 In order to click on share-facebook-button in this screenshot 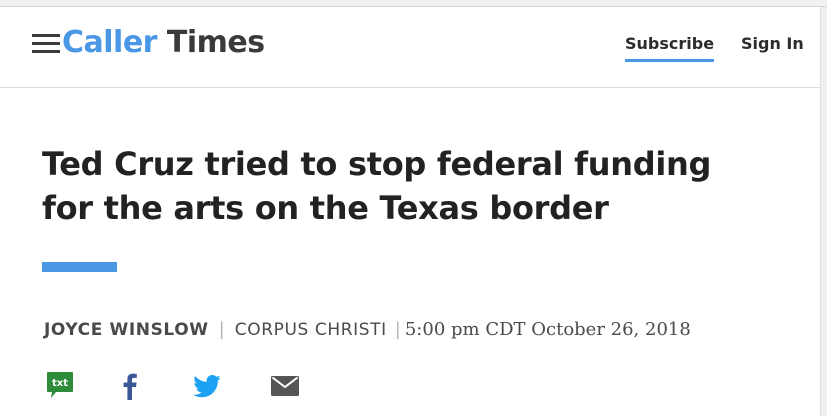, I will do `click(130, 386)`.